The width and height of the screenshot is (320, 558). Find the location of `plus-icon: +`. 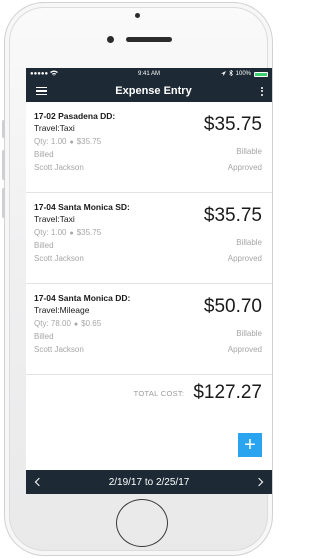

plus-icon: + is located at coordinates (250, 445).